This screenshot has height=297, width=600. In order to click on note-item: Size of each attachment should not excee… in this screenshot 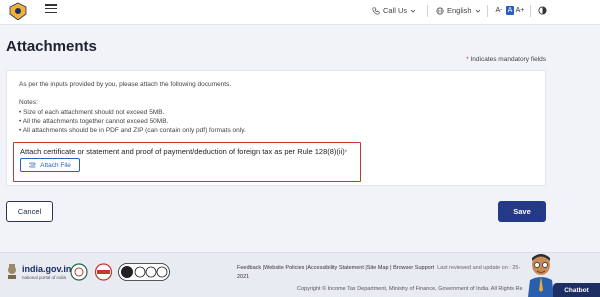, I will do `click(132, 112)`.